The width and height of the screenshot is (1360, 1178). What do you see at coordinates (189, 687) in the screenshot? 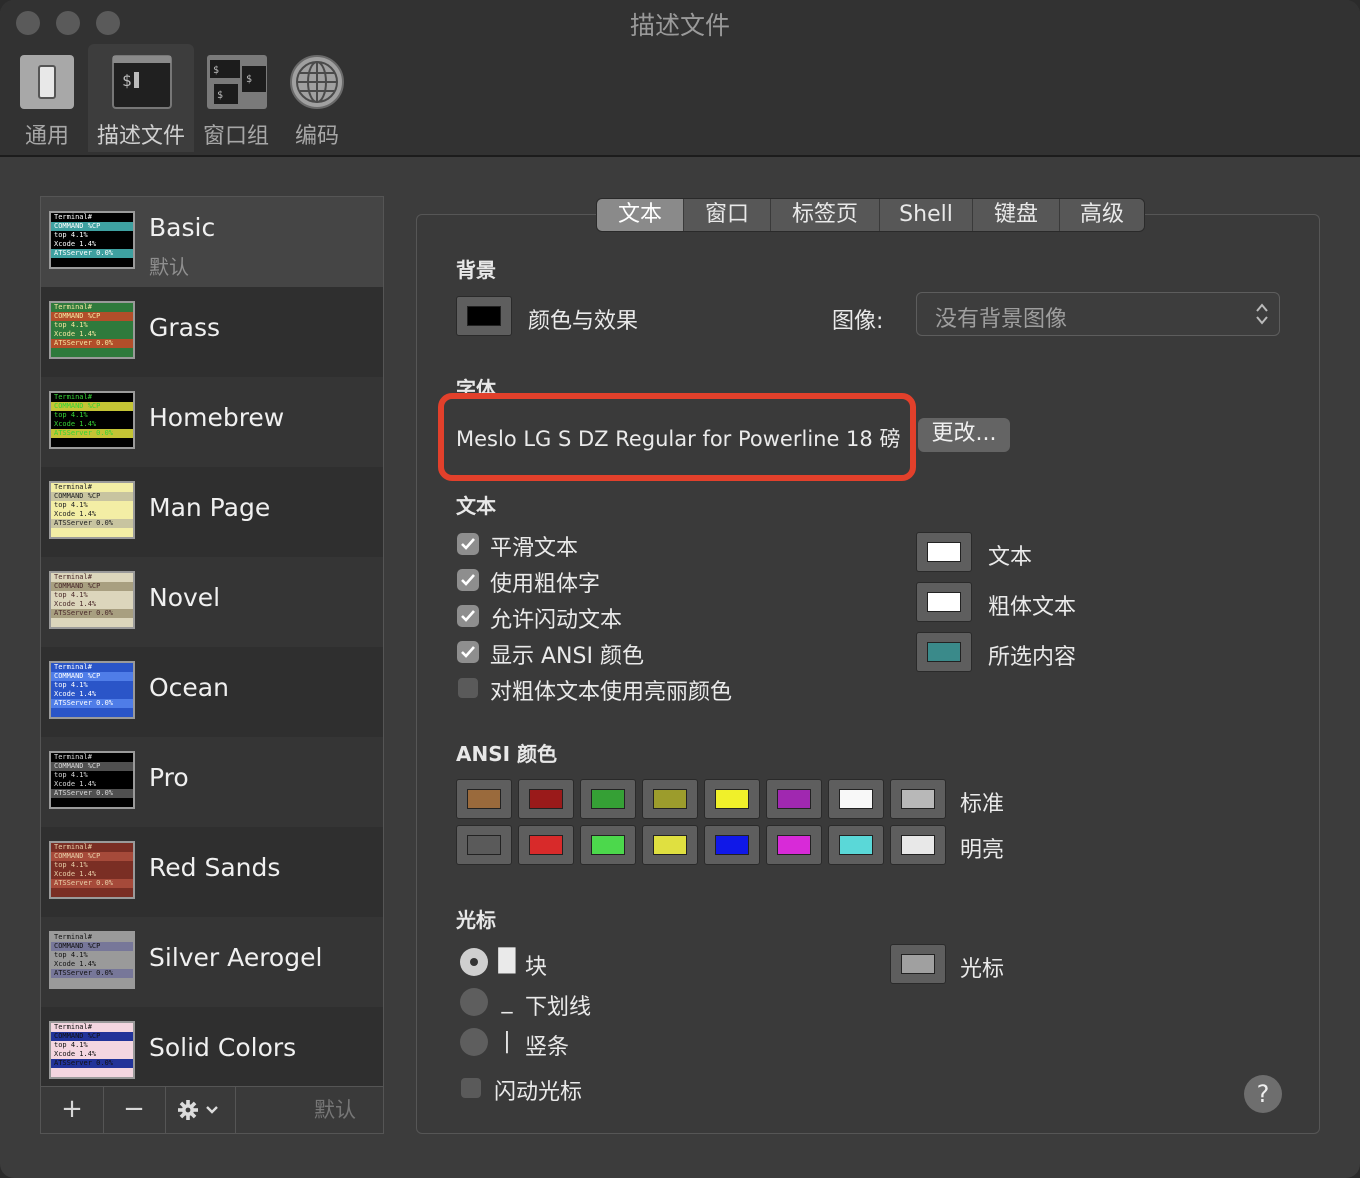
I see `profile-name: Ocean` at bounding box center [189, 687].